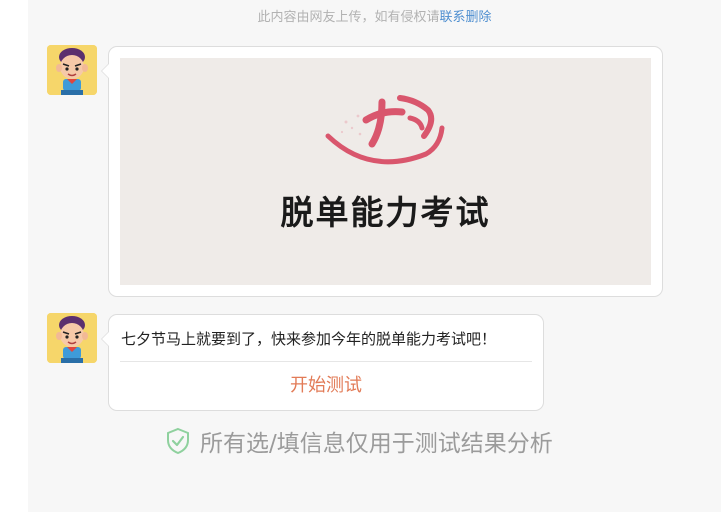 Image resolution: width=721 pixels, height=512 pixels. I want to click on qixi-logo-icon, so click(385, 130).